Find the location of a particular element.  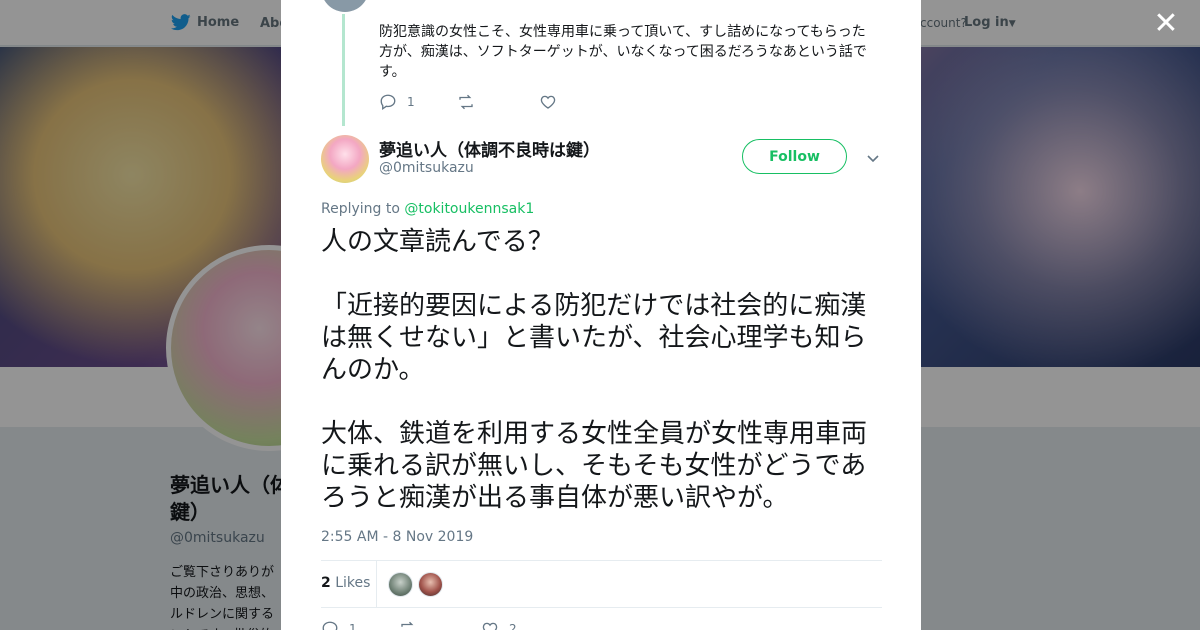

author-avatar is located at coordinates (345, 159).